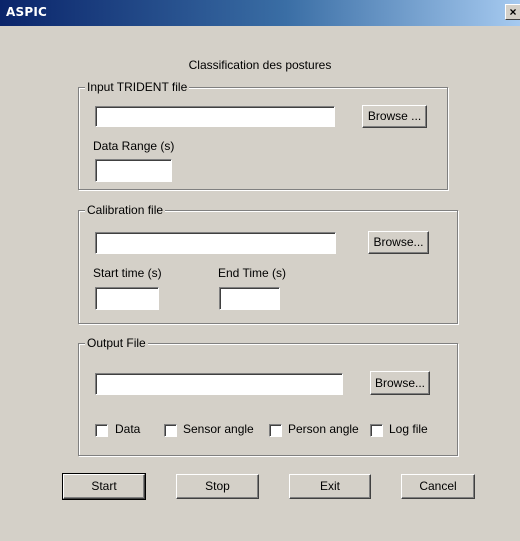  What do you see at coordinates (128, 429) in the screenshot?
I see `checkbox-data-label: Data` at bounding box center [128, 429].